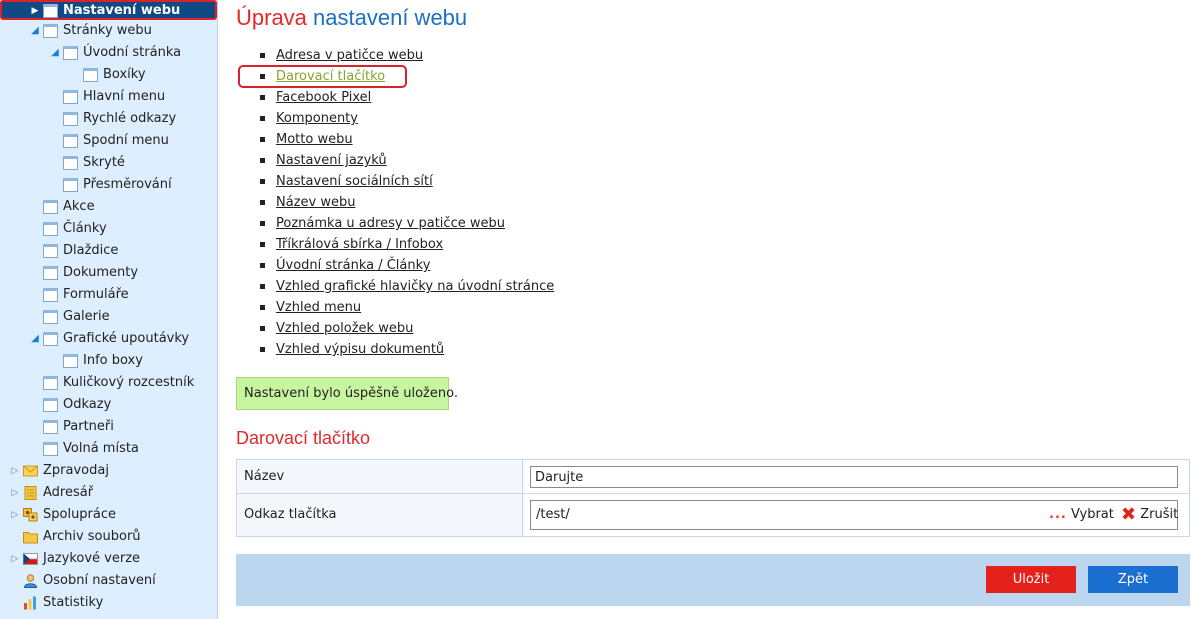 The image size is (1198, 619). I want to click on sidebar-item: Odkazy, so click(108, 405).